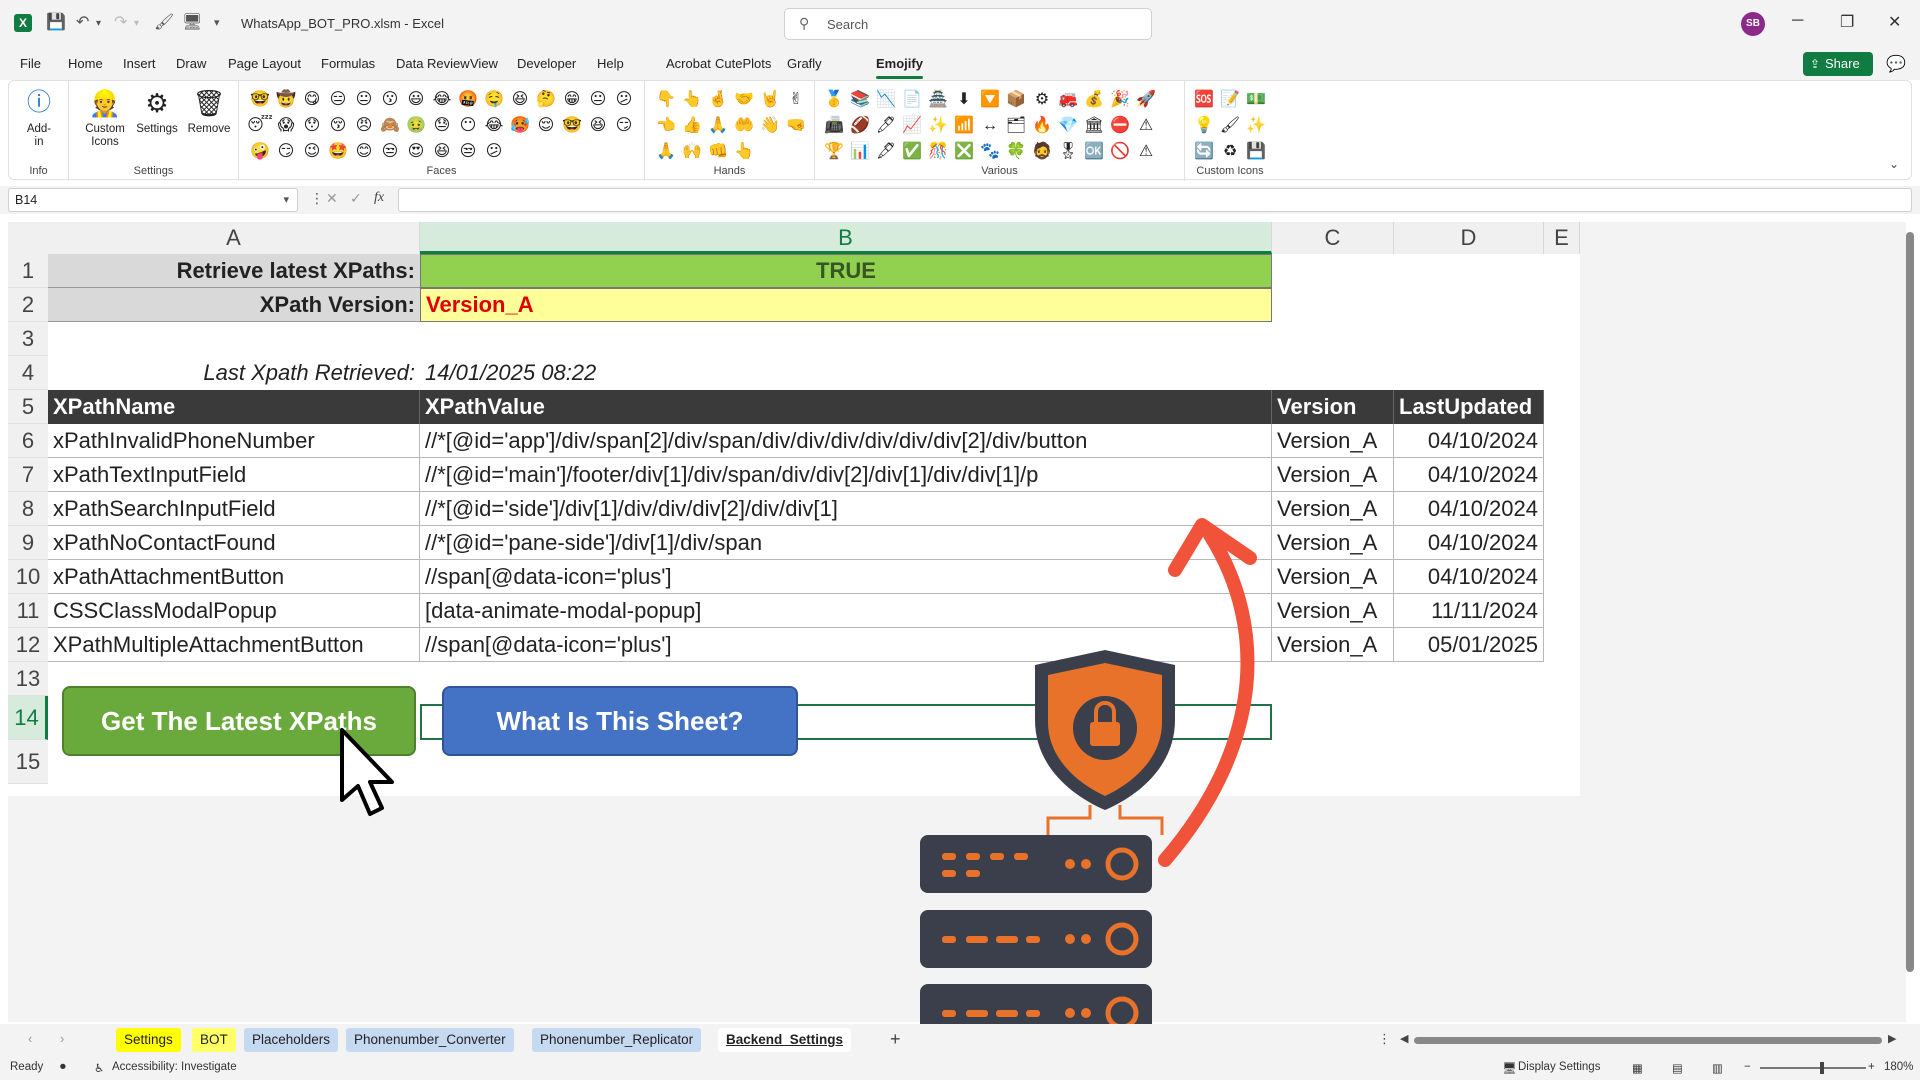  I want to click on enter-icon: ✓, so click(356, 198).